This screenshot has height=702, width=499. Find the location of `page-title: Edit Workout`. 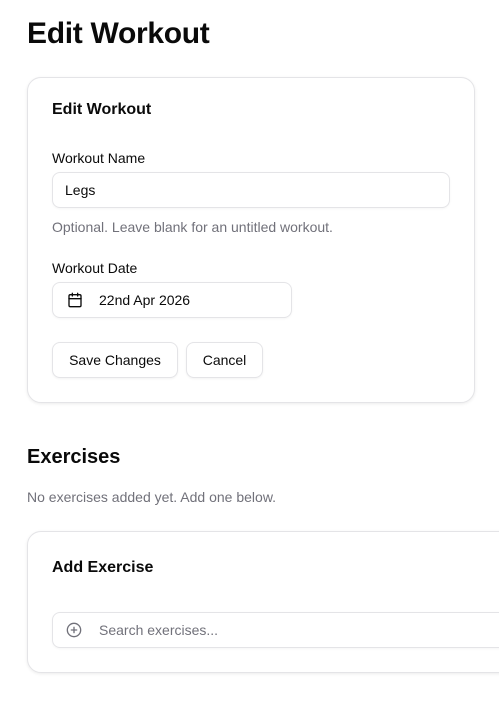

page-title: Edit Workout is located at coordinates (118, 33).